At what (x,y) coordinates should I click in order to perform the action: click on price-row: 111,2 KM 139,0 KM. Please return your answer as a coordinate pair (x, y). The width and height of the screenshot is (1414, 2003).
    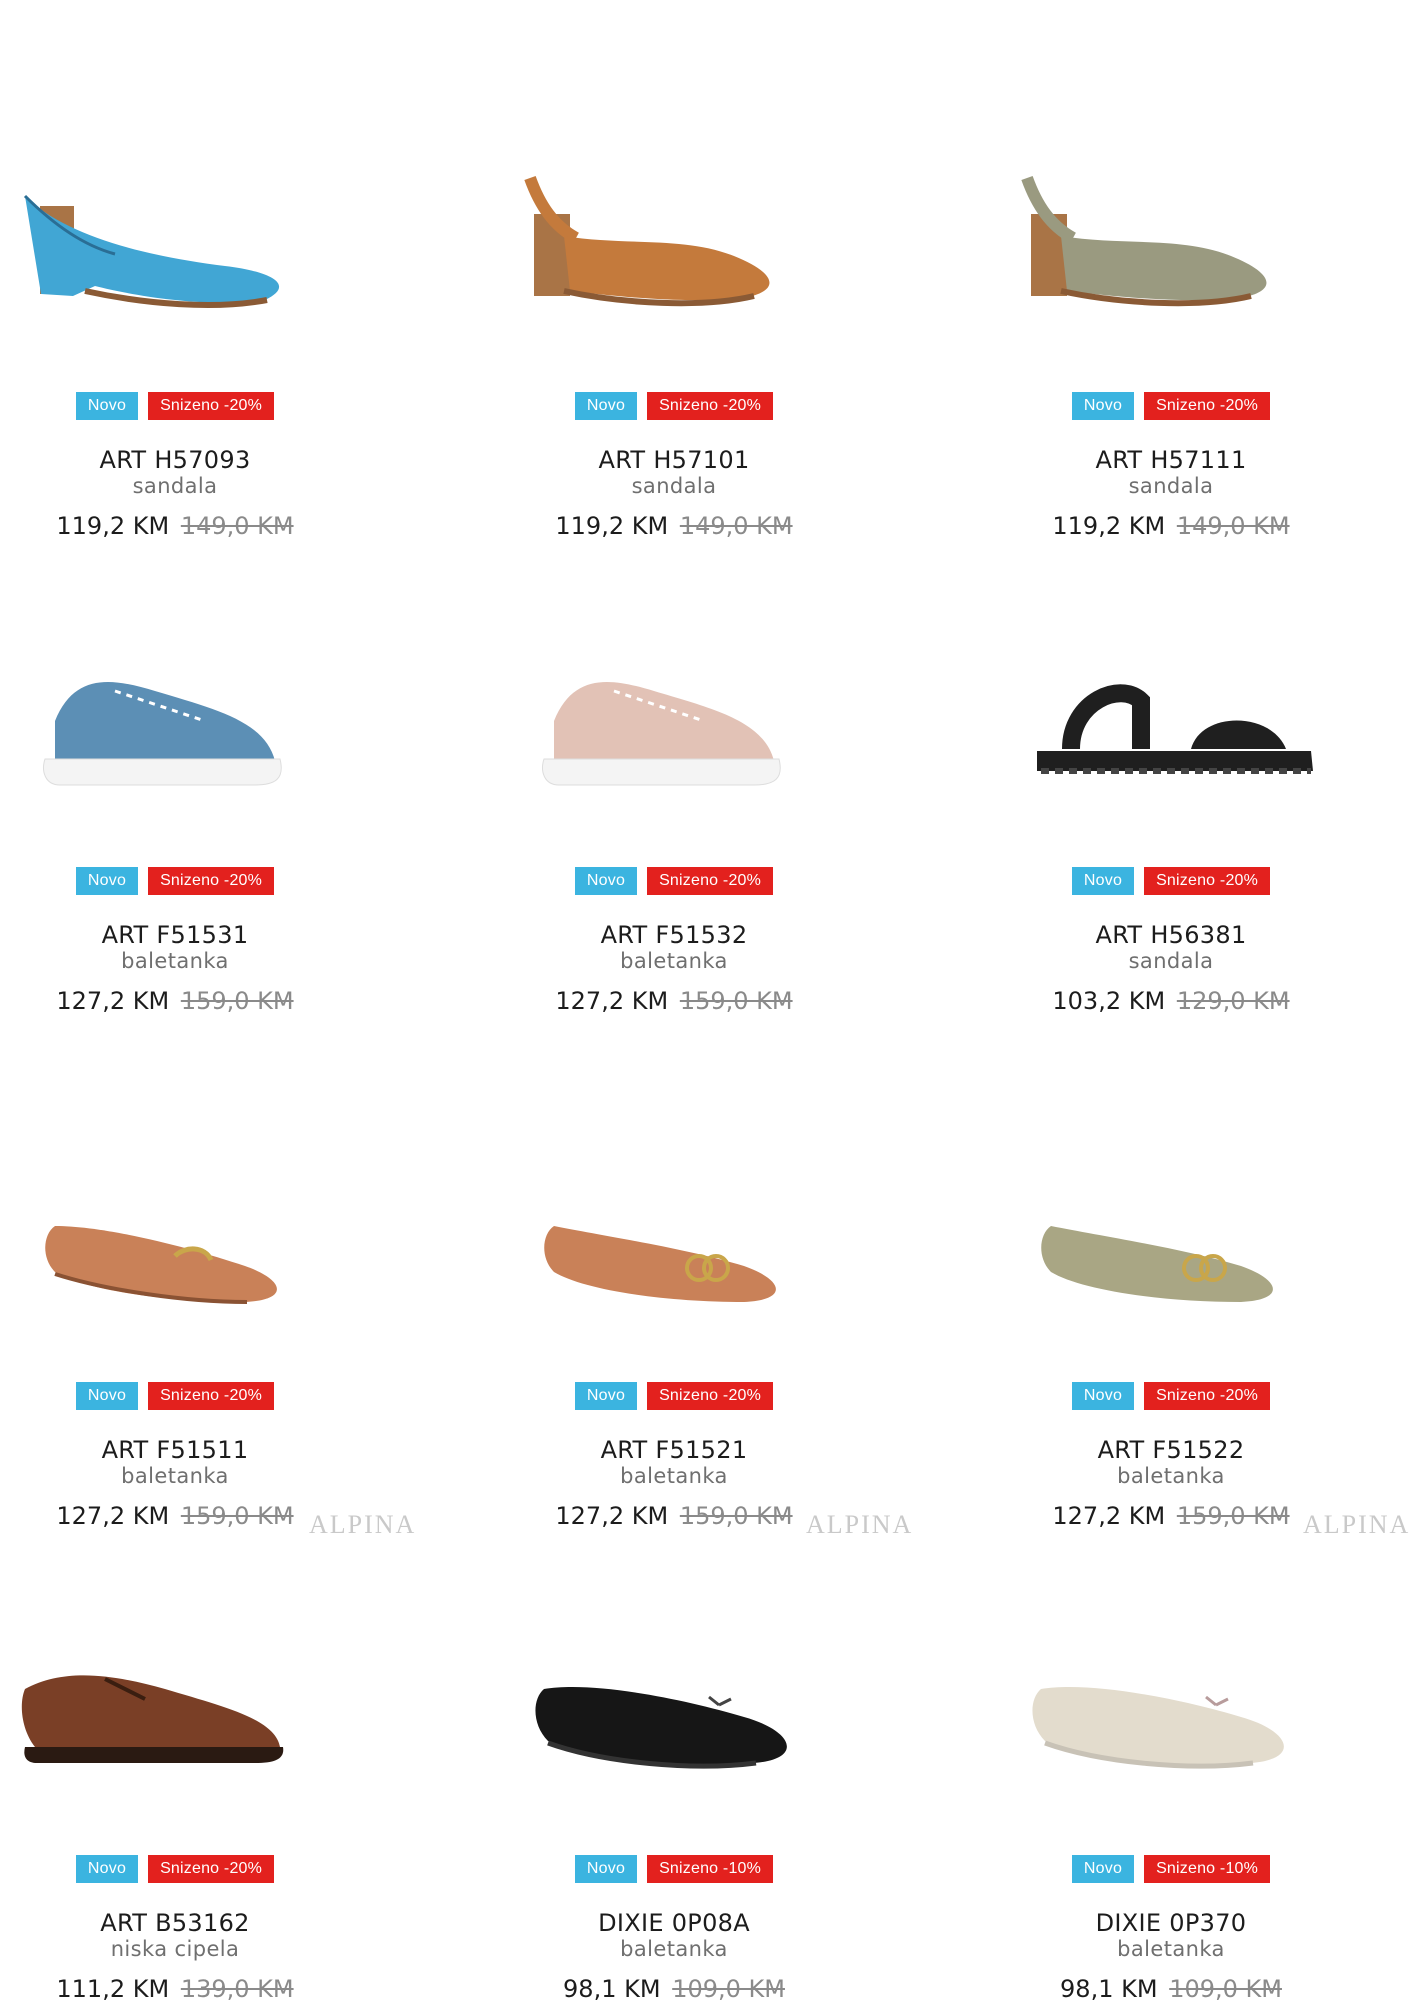
    Looking at the image, I should click on (202, 1989).